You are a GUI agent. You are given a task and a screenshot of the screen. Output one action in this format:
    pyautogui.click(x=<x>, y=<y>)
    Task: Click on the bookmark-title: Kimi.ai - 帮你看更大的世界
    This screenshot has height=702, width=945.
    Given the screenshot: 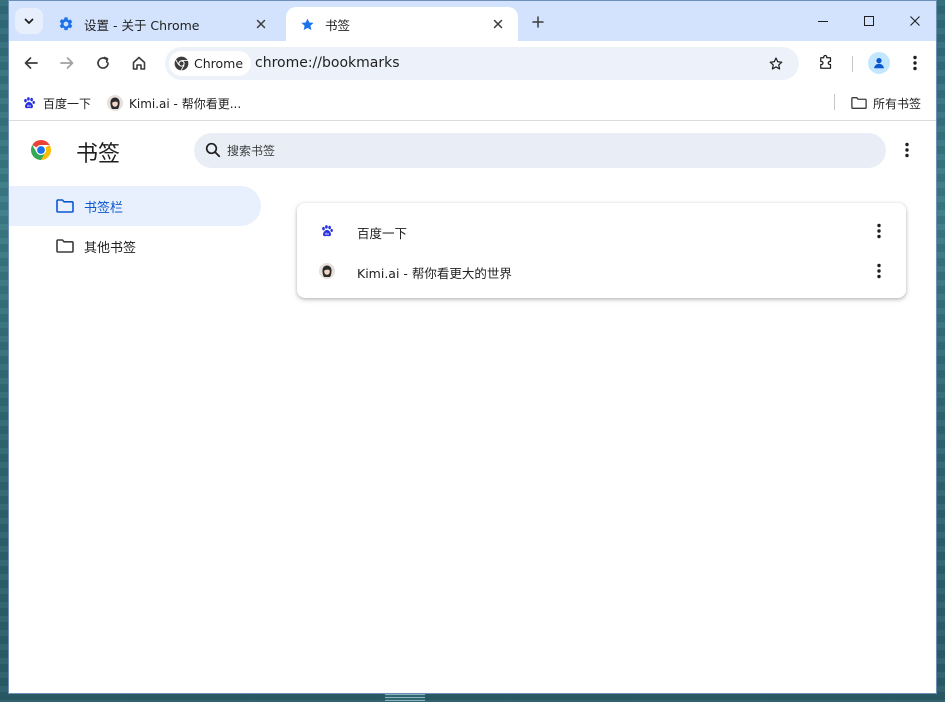 What is the action you would take?
    pyautogui.click(x=434, y=273)
    